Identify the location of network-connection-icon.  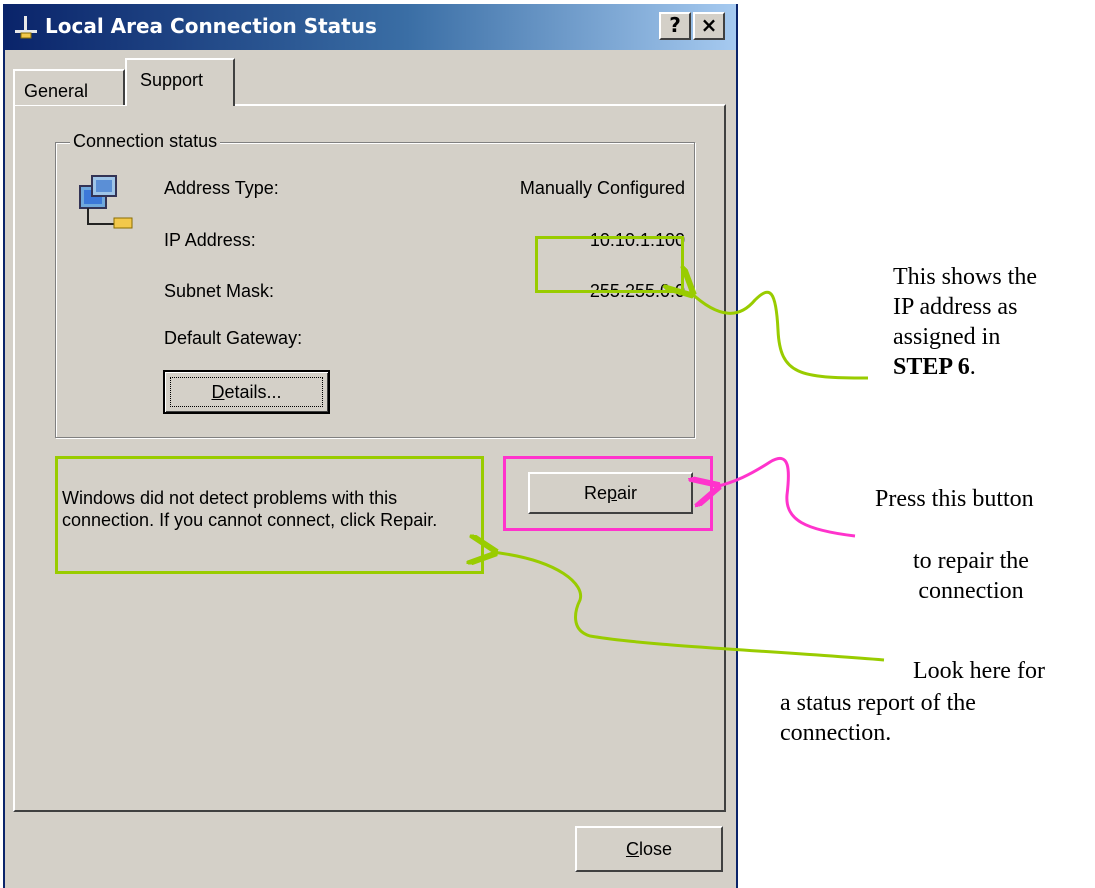
(26, 27).